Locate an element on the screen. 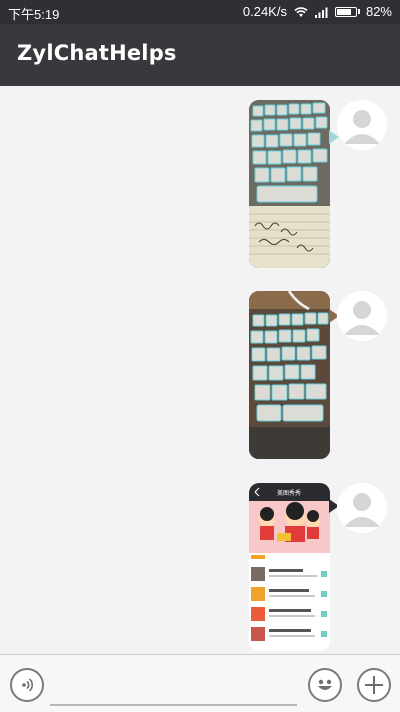  plus-icon is located at coordinates (374, 685).